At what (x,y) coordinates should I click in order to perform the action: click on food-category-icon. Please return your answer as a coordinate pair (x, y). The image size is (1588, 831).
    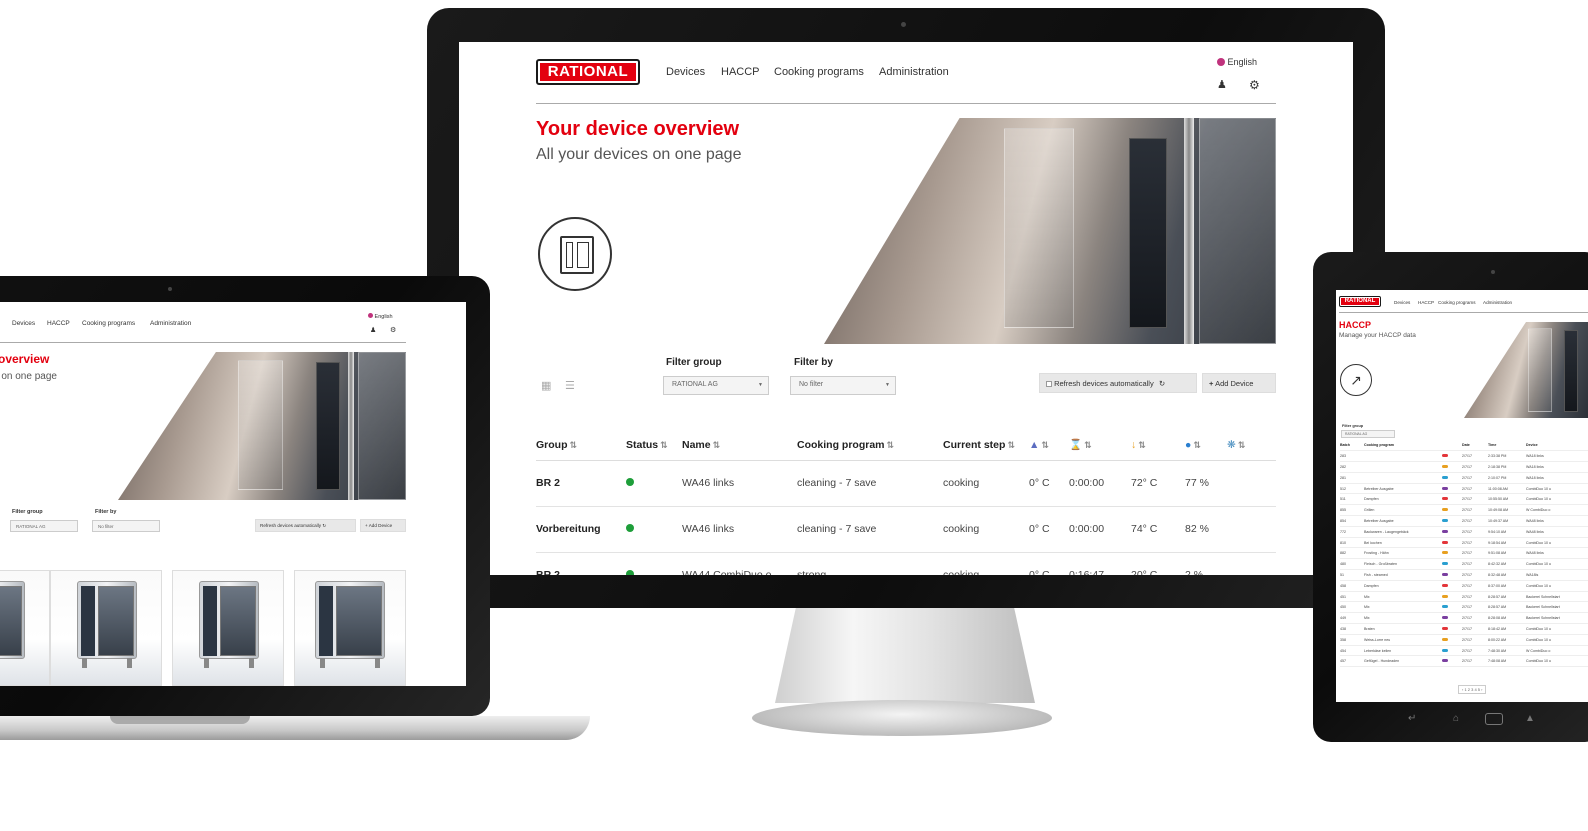
    Looking at the image, I should click on (1445, 628).